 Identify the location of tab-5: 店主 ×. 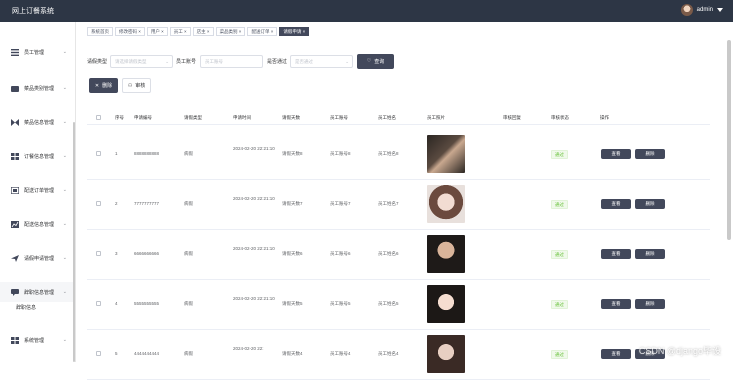
(203, 31).